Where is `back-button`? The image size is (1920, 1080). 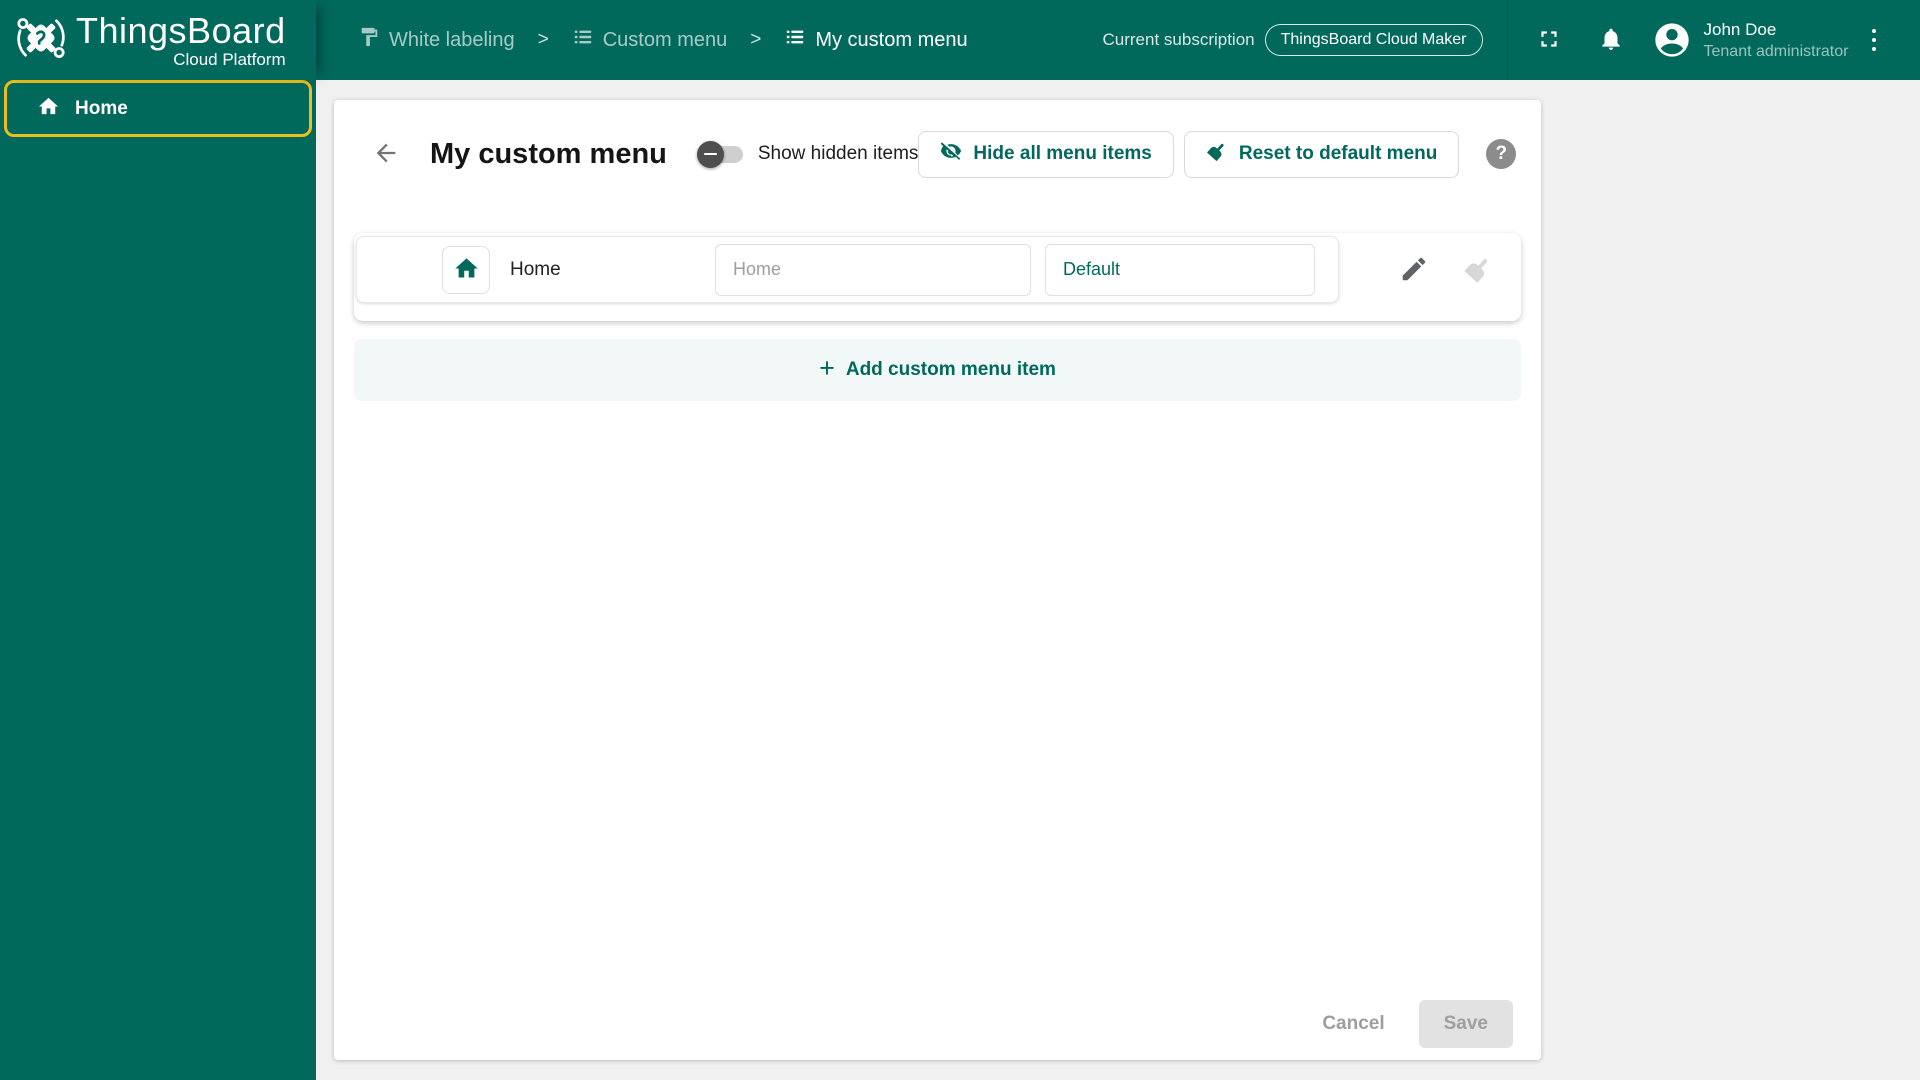
back-button is located at coordinates (386, 154).